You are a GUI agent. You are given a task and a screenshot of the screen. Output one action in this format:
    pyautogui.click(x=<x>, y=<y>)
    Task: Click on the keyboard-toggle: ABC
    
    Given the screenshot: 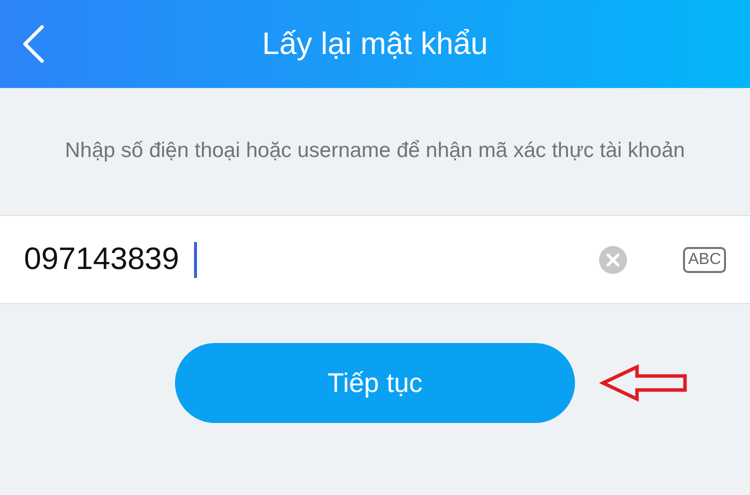 What is the action you would take?
    pyautogui.click(x=704, y=259)
    